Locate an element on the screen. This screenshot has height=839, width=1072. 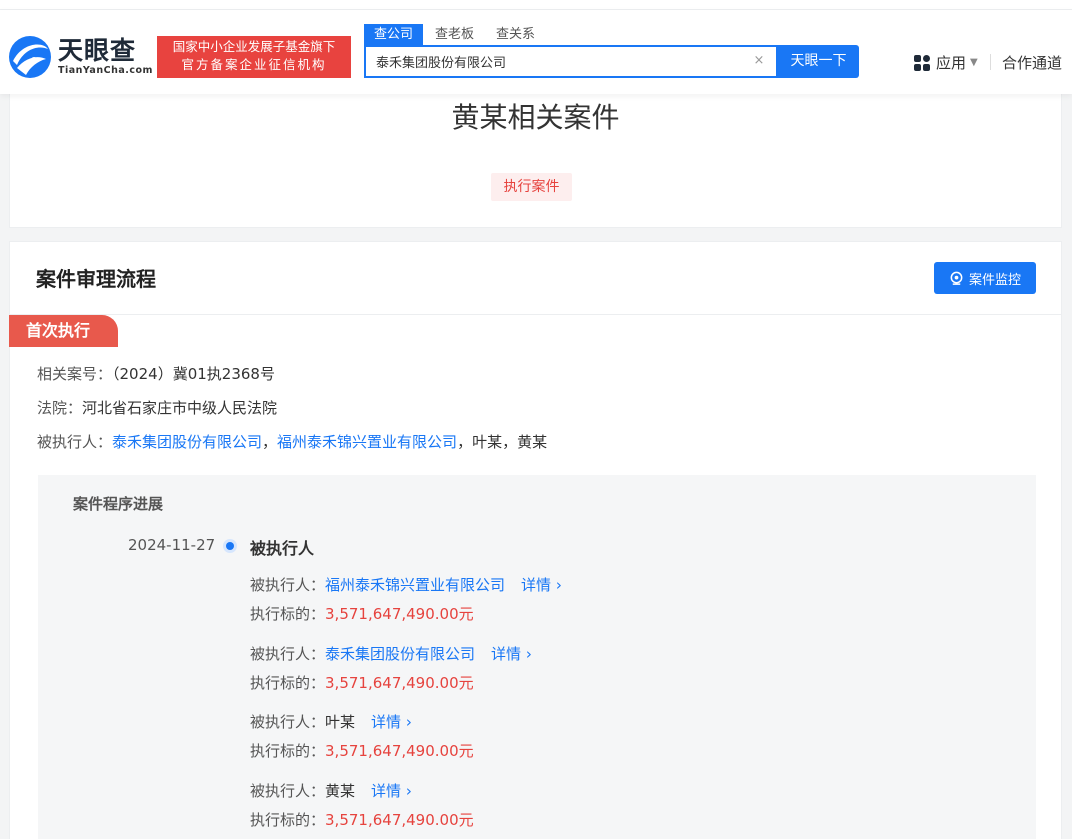
timeline-heading: 被执行人 is located at coordinates (282, 548).